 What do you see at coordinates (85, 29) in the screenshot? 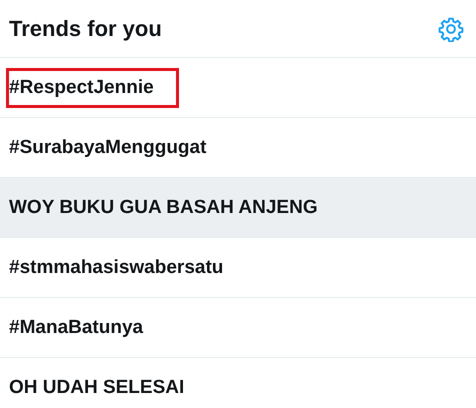
I see `panel-title: Trends for you` at bounding box center [85, 29].